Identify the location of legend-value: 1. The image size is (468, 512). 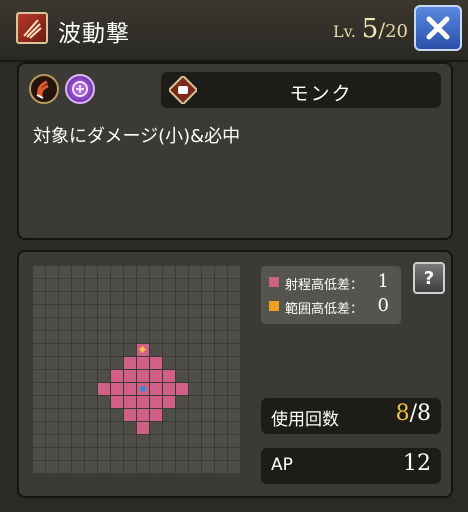
(383, 281).